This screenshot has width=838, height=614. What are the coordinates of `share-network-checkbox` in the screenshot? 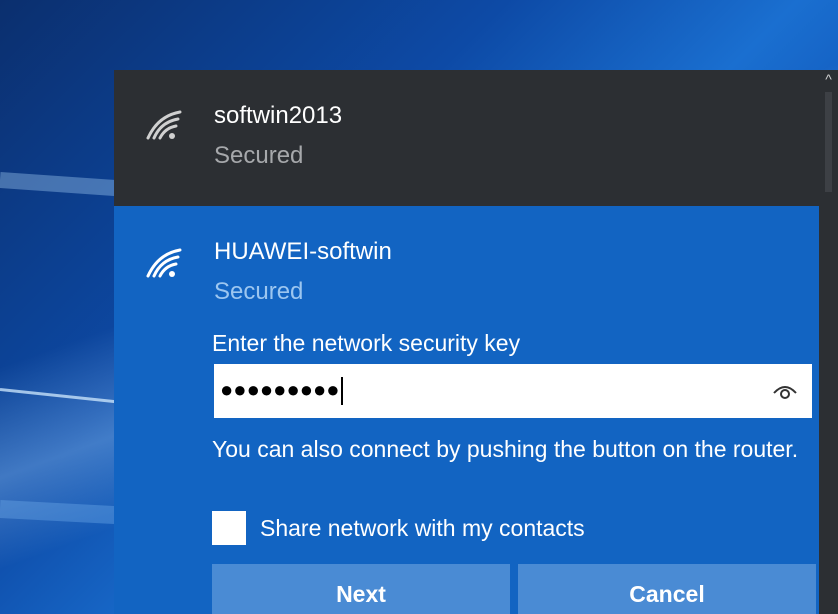 It's located at (229, 528).